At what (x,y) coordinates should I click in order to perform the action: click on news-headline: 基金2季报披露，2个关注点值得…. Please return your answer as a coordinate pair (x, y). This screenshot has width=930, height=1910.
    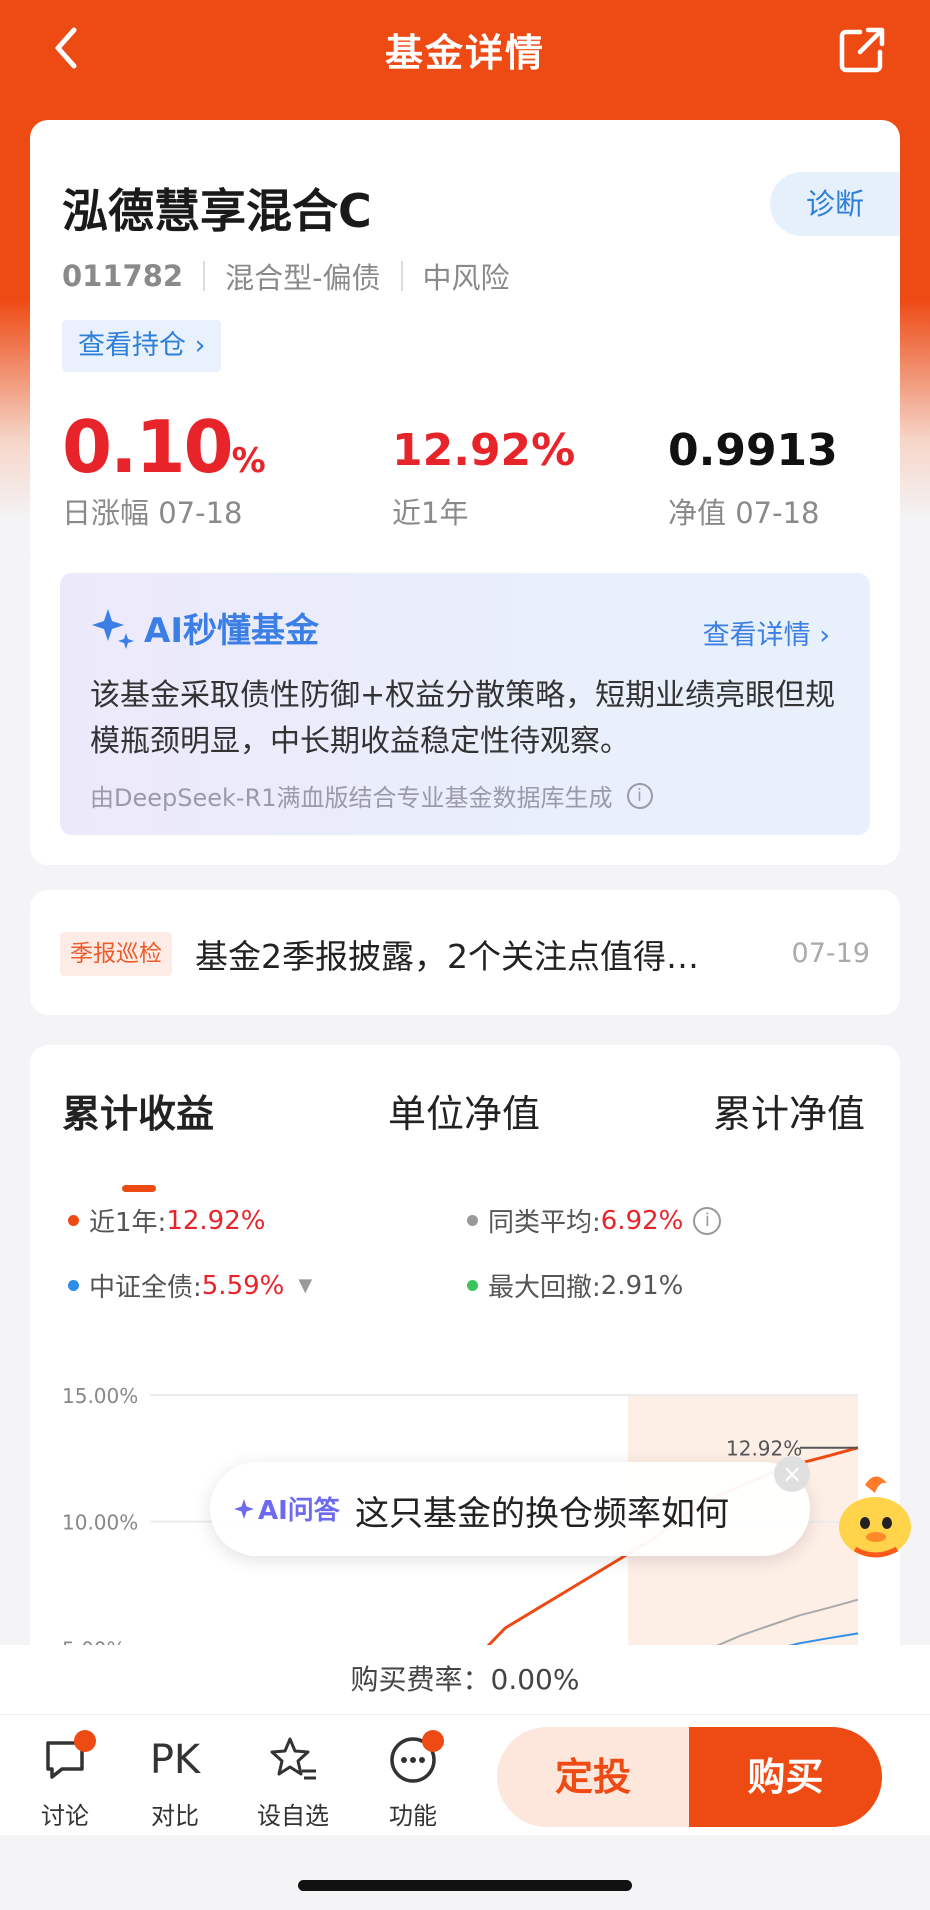
    Looking at the image, I should click on (447, 954).